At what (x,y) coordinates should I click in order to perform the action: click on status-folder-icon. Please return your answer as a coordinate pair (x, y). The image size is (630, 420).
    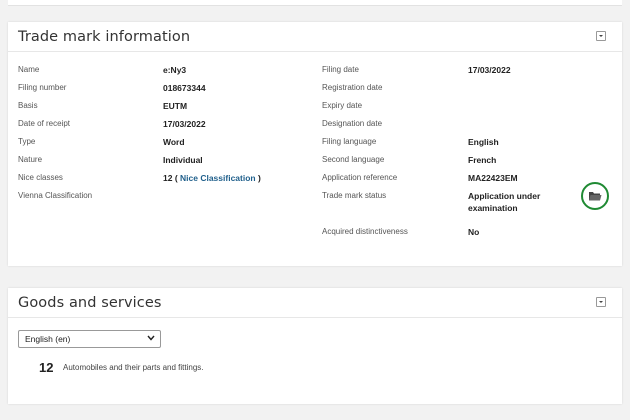
    Looking at the image, I should click on (595, 196).